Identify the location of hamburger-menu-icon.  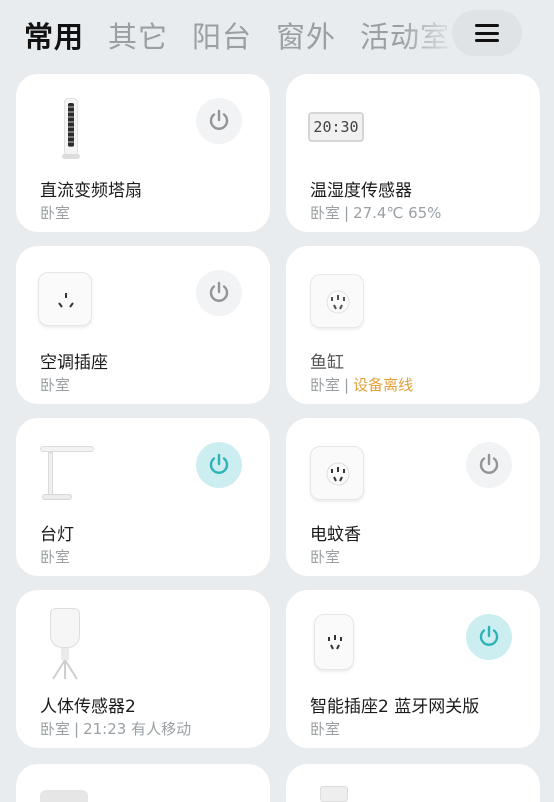
(487, 33).